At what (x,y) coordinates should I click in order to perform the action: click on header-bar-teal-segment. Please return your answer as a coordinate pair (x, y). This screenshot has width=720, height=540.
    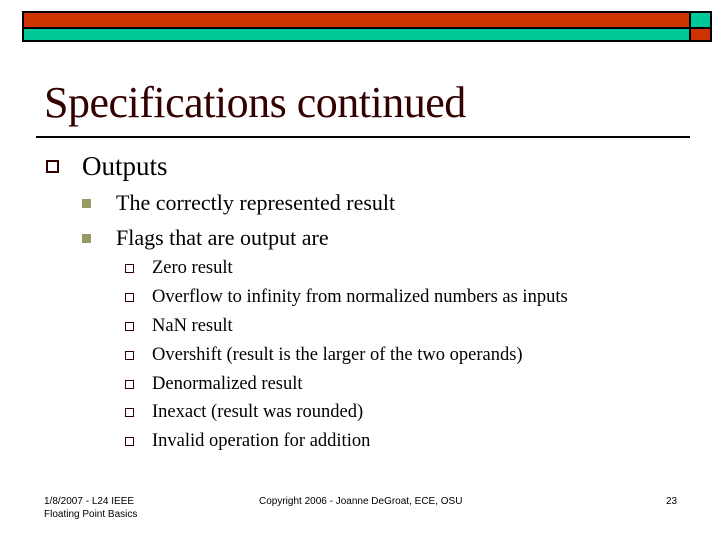
    Looking at the image, I should click on (357, 34).